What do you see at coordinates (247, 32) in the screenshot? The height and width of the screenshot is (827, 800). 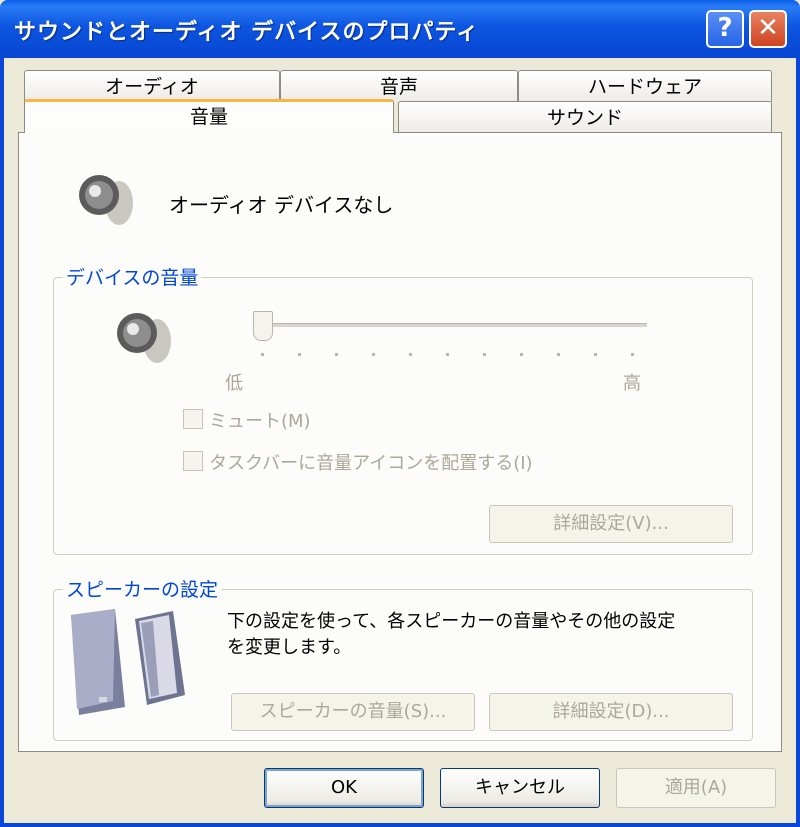 I see `window-title: サウンドとオーディオ デバイスのプロパティ` at bounding box center [247, 32].